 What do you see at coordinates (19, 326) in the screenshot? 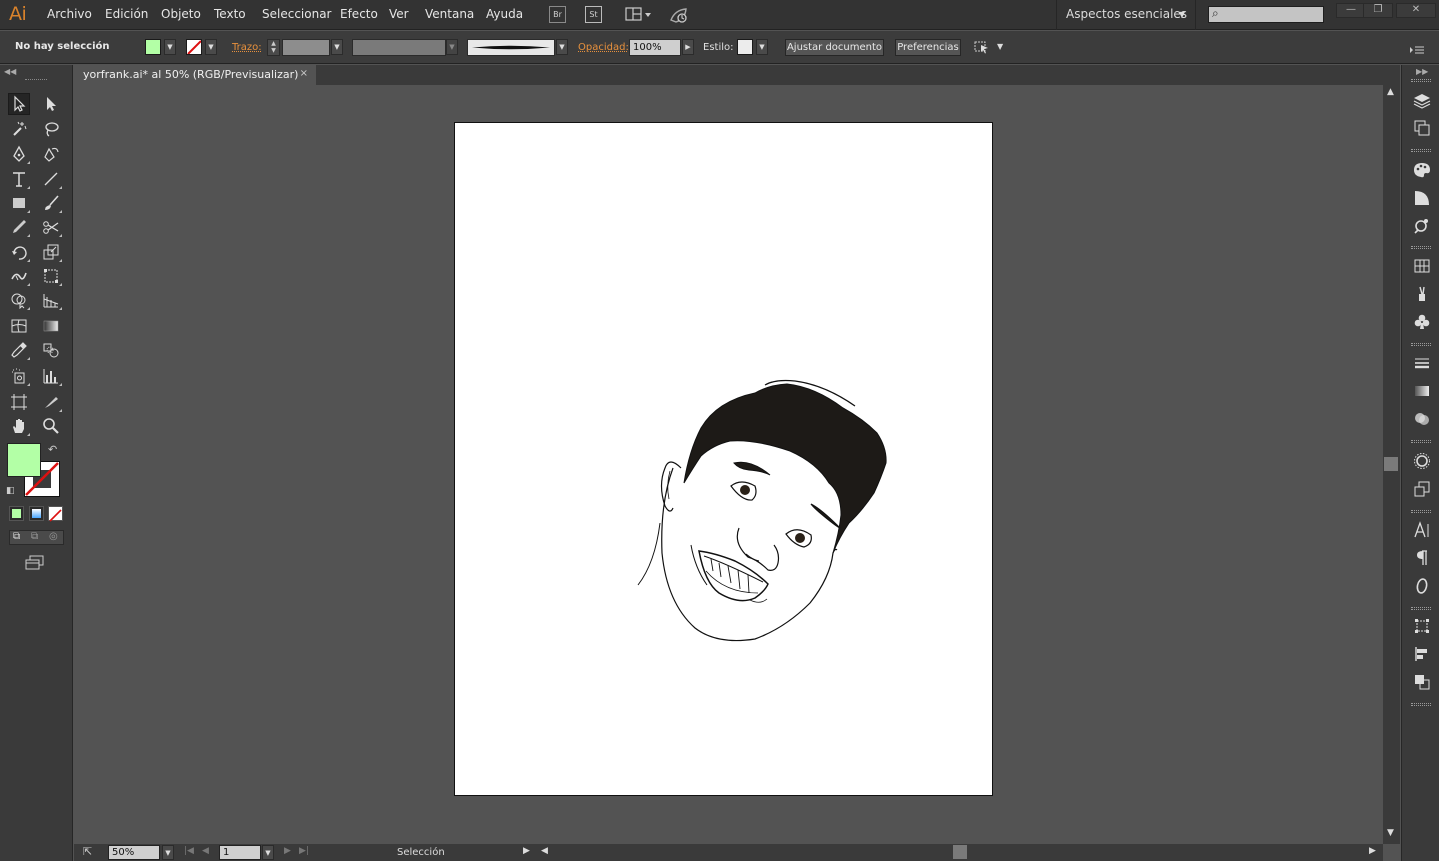
I see `mesh-tool` at bounding box center [19, 326].